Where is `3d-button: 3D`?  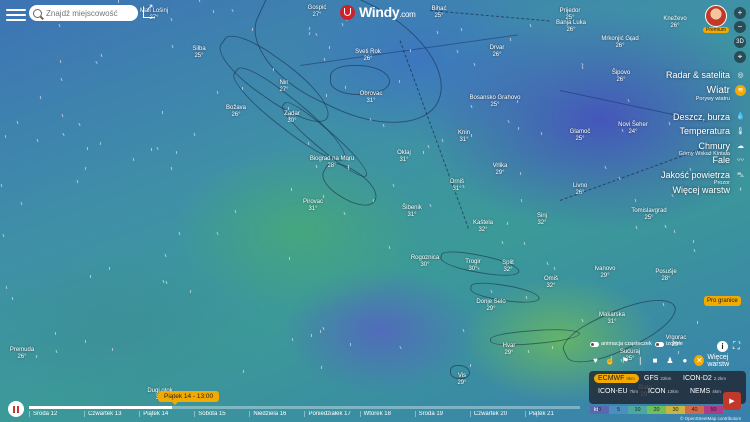
3d-button: 3D is located at coordinates (740, 42).